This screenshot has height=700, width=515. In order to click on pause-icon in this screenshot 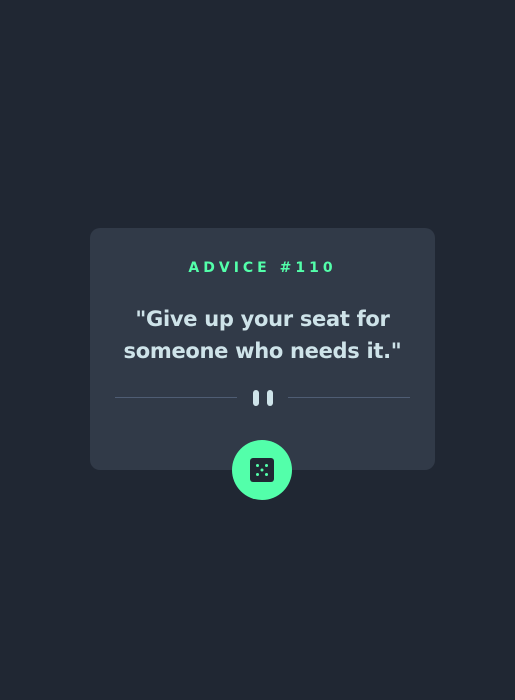, I will do `click(263, 398)`.